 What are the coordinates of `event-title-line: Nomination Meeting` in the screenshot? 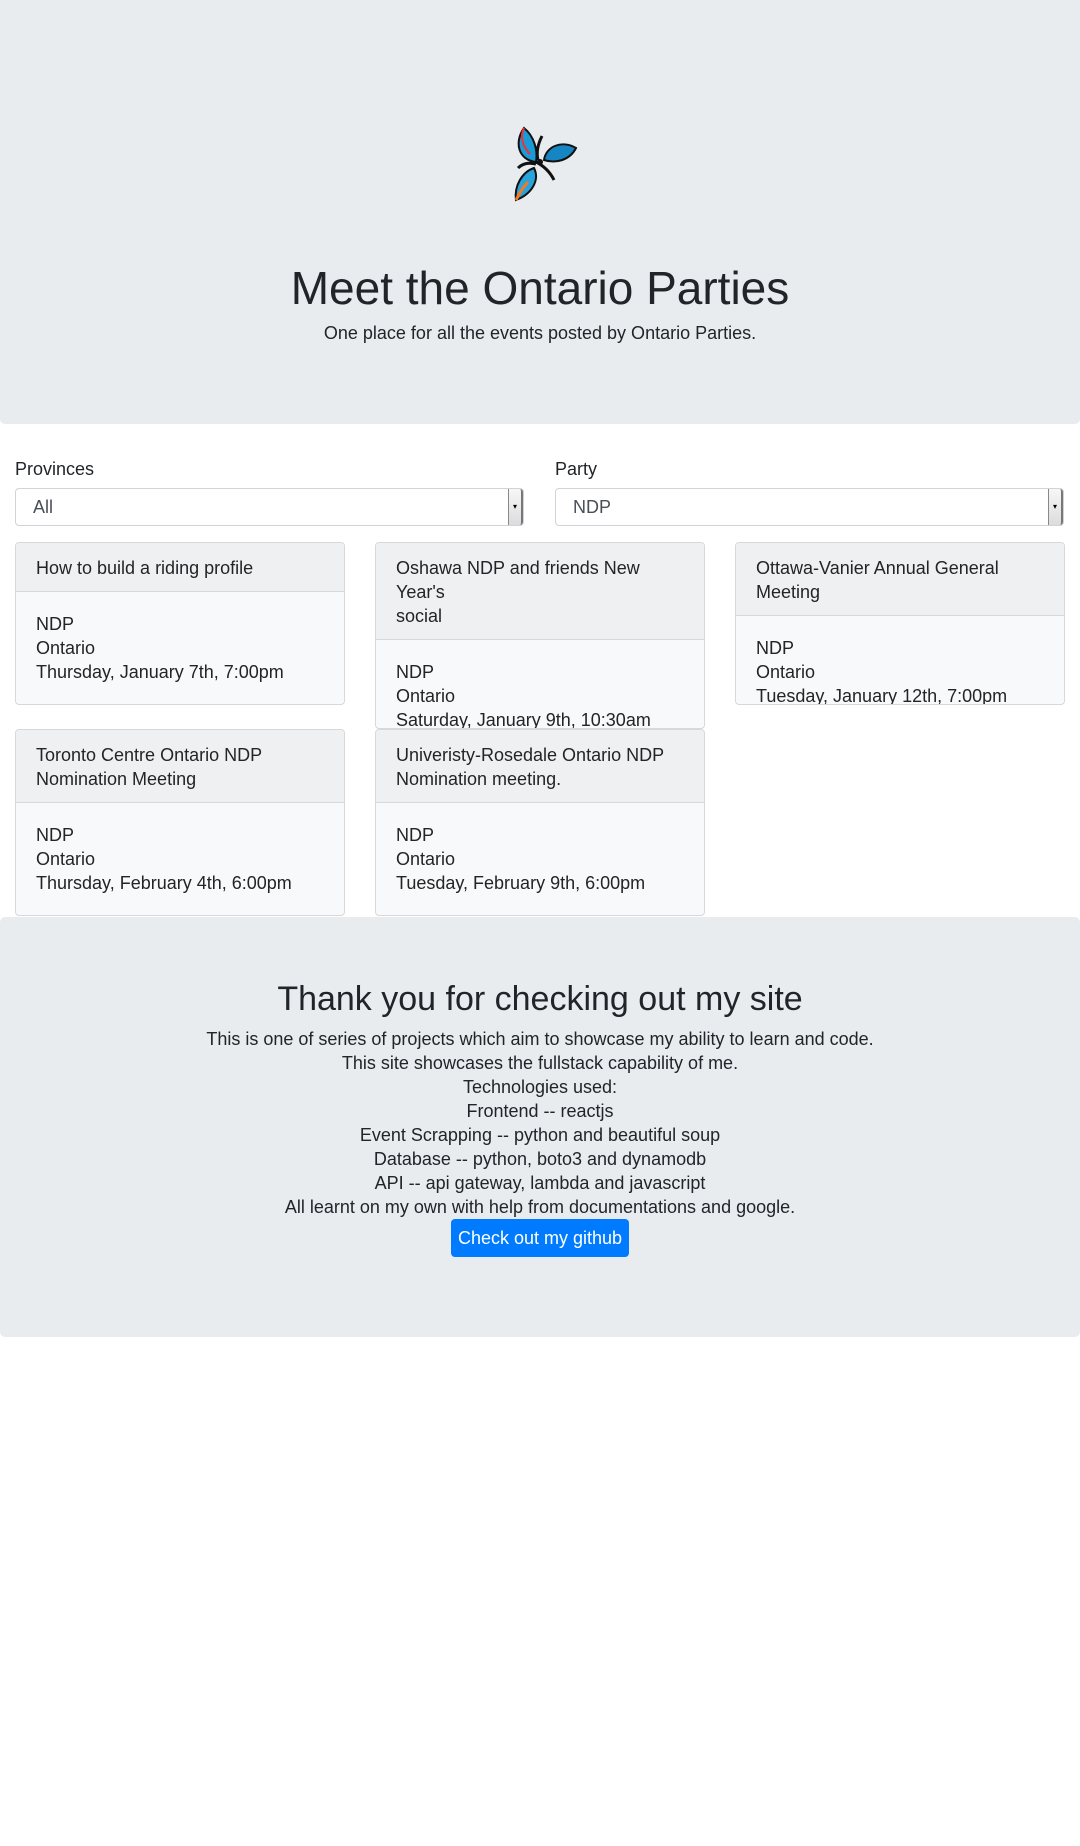 It's located at (116, 779).